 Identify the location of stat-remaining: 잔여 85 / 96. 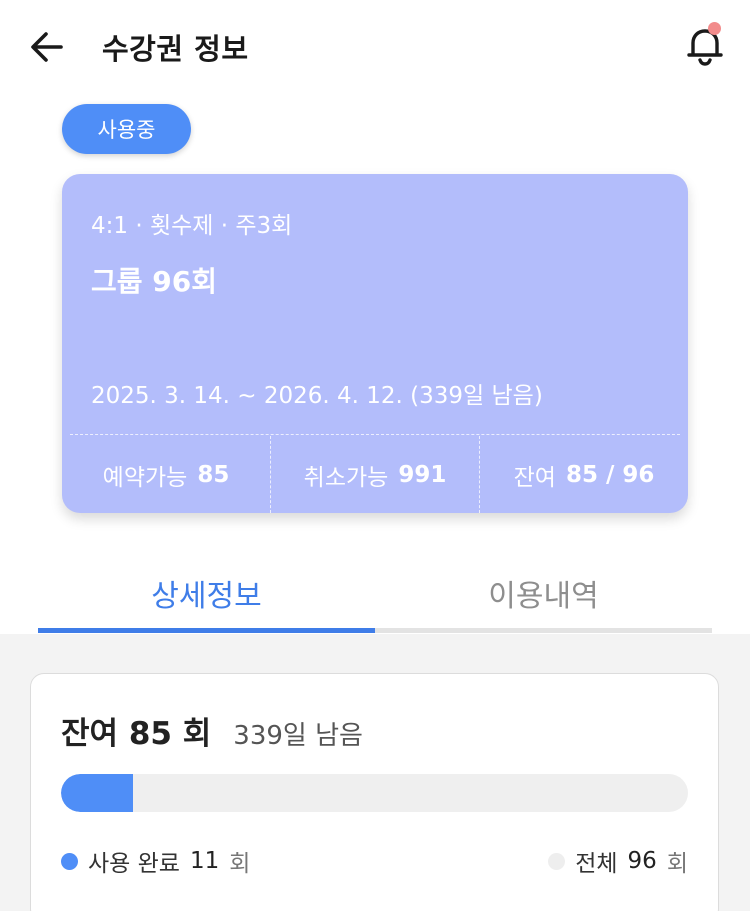
(583, 474).